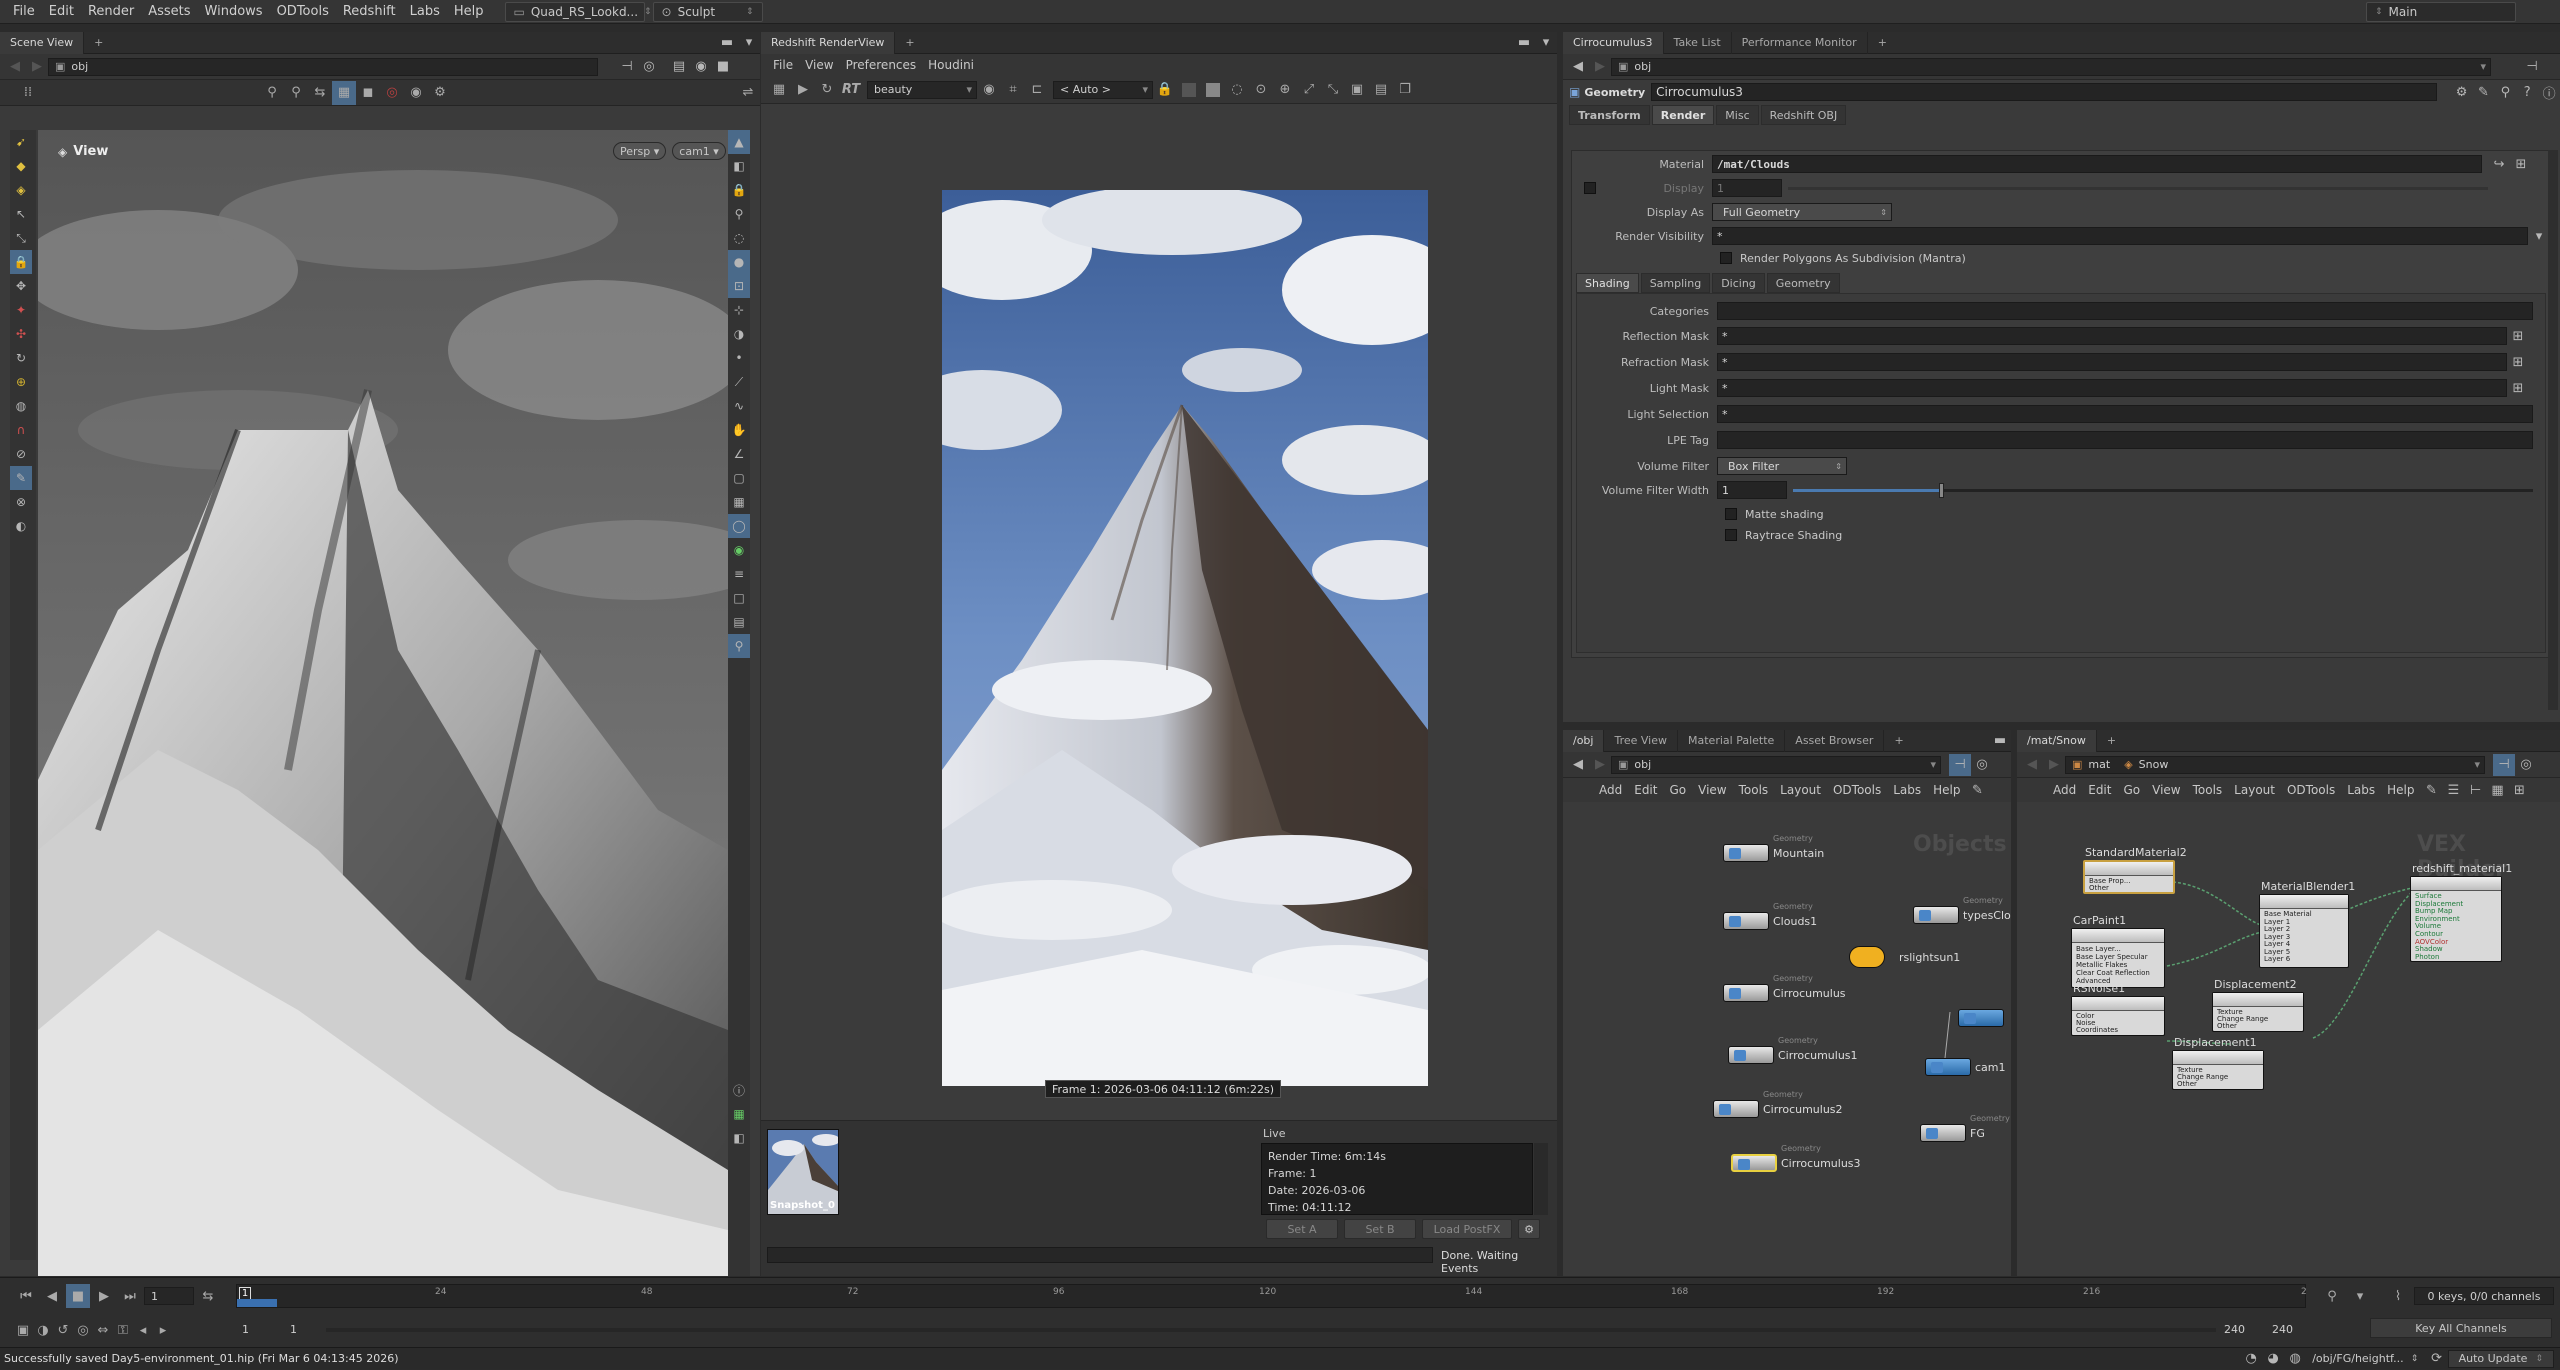  Describe the element at coordinates (440, 93) in the screenshot. I see `settings-icon: ⚙` at that location.